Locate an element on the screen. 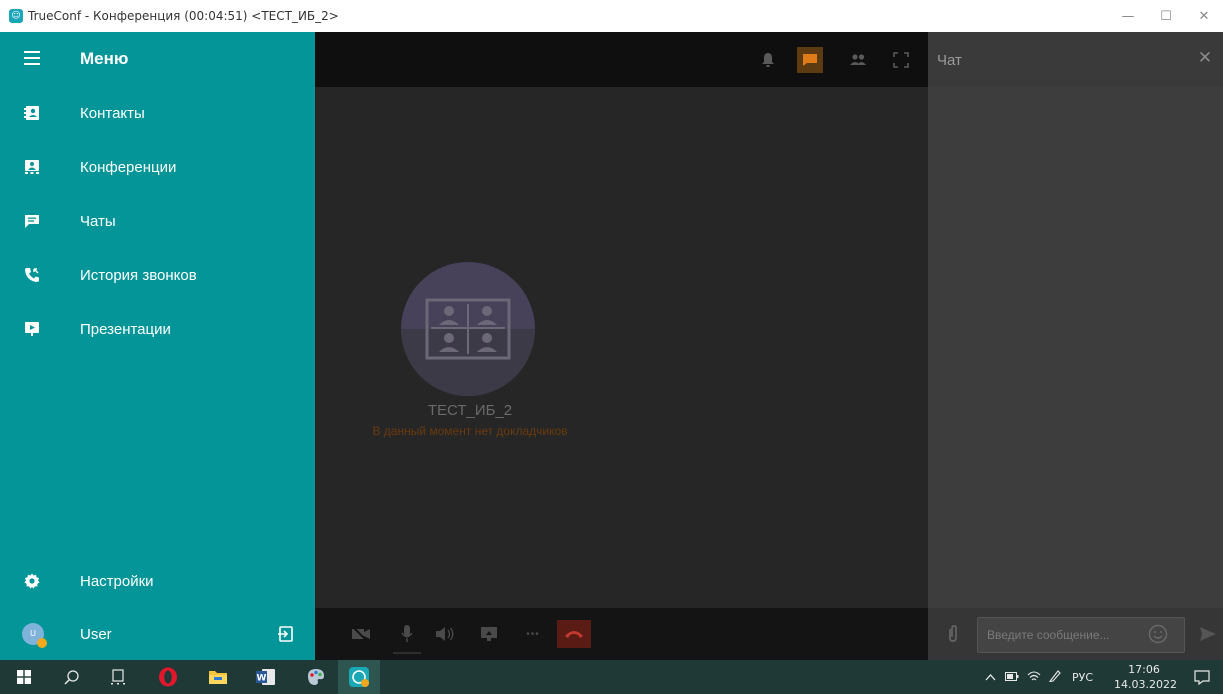  presentations-icon is located at coordinates (32, 329).